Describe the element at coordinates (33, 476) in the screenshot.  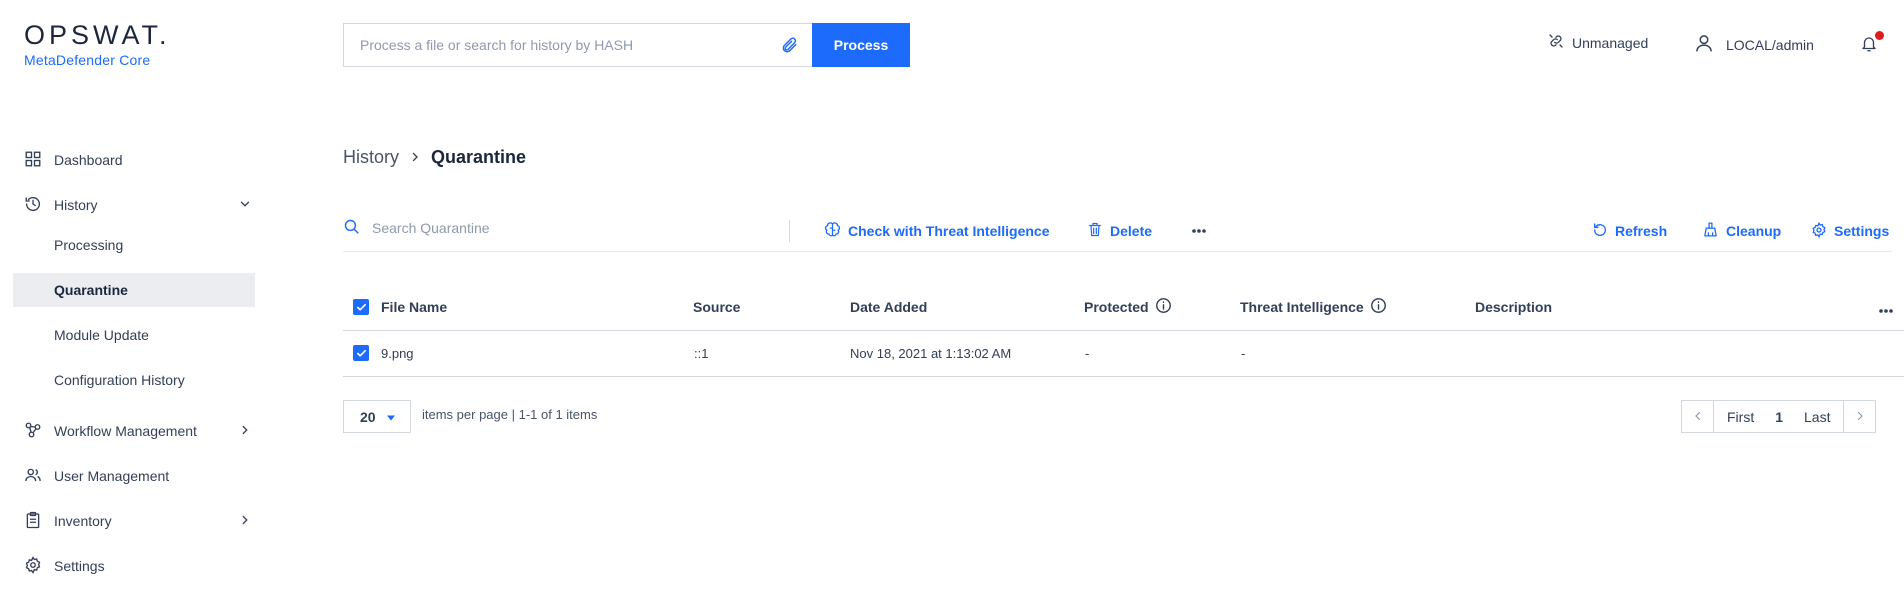
I see `users-icon` at that location.